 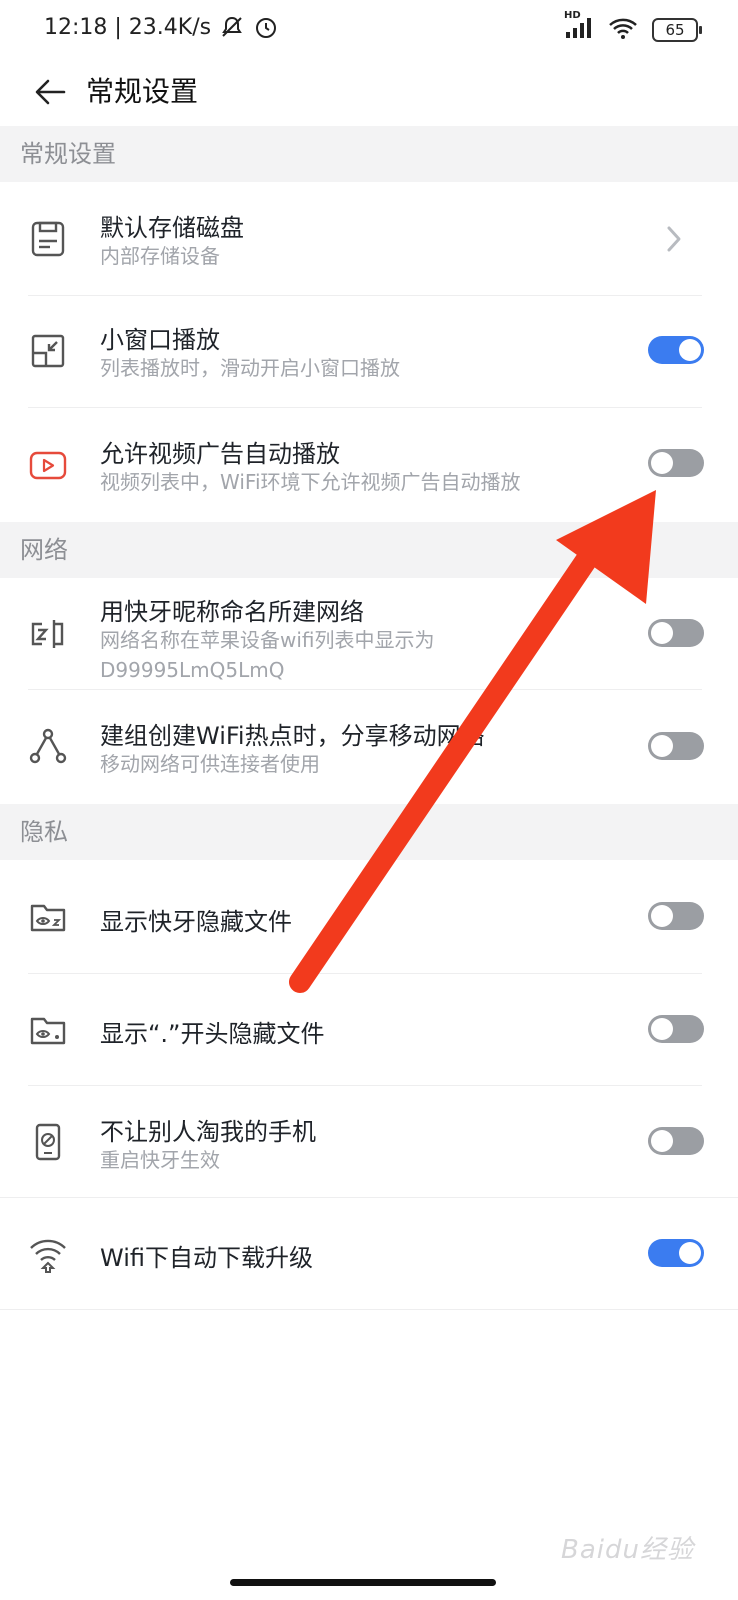 I want to click on video-ads-title: 允许视频广告自动播放, so click(x=220, y=454).